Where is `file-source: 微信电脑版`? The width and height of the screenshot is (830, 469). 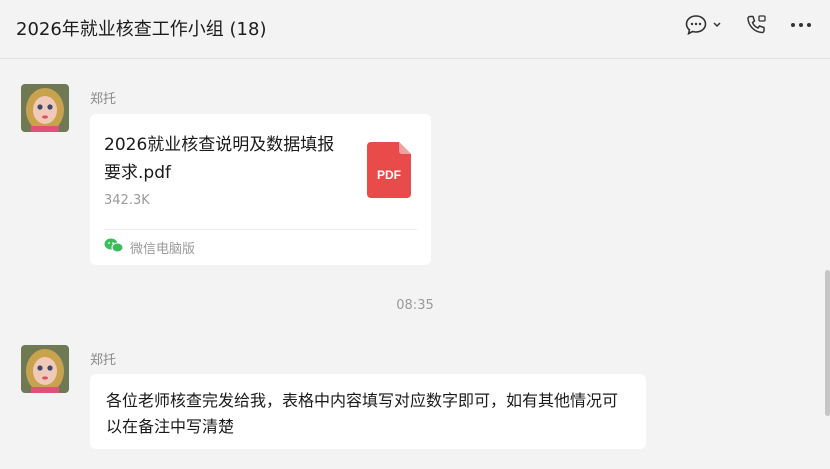
file-source: 微信电脑版 is located at coordinates (149, 247).